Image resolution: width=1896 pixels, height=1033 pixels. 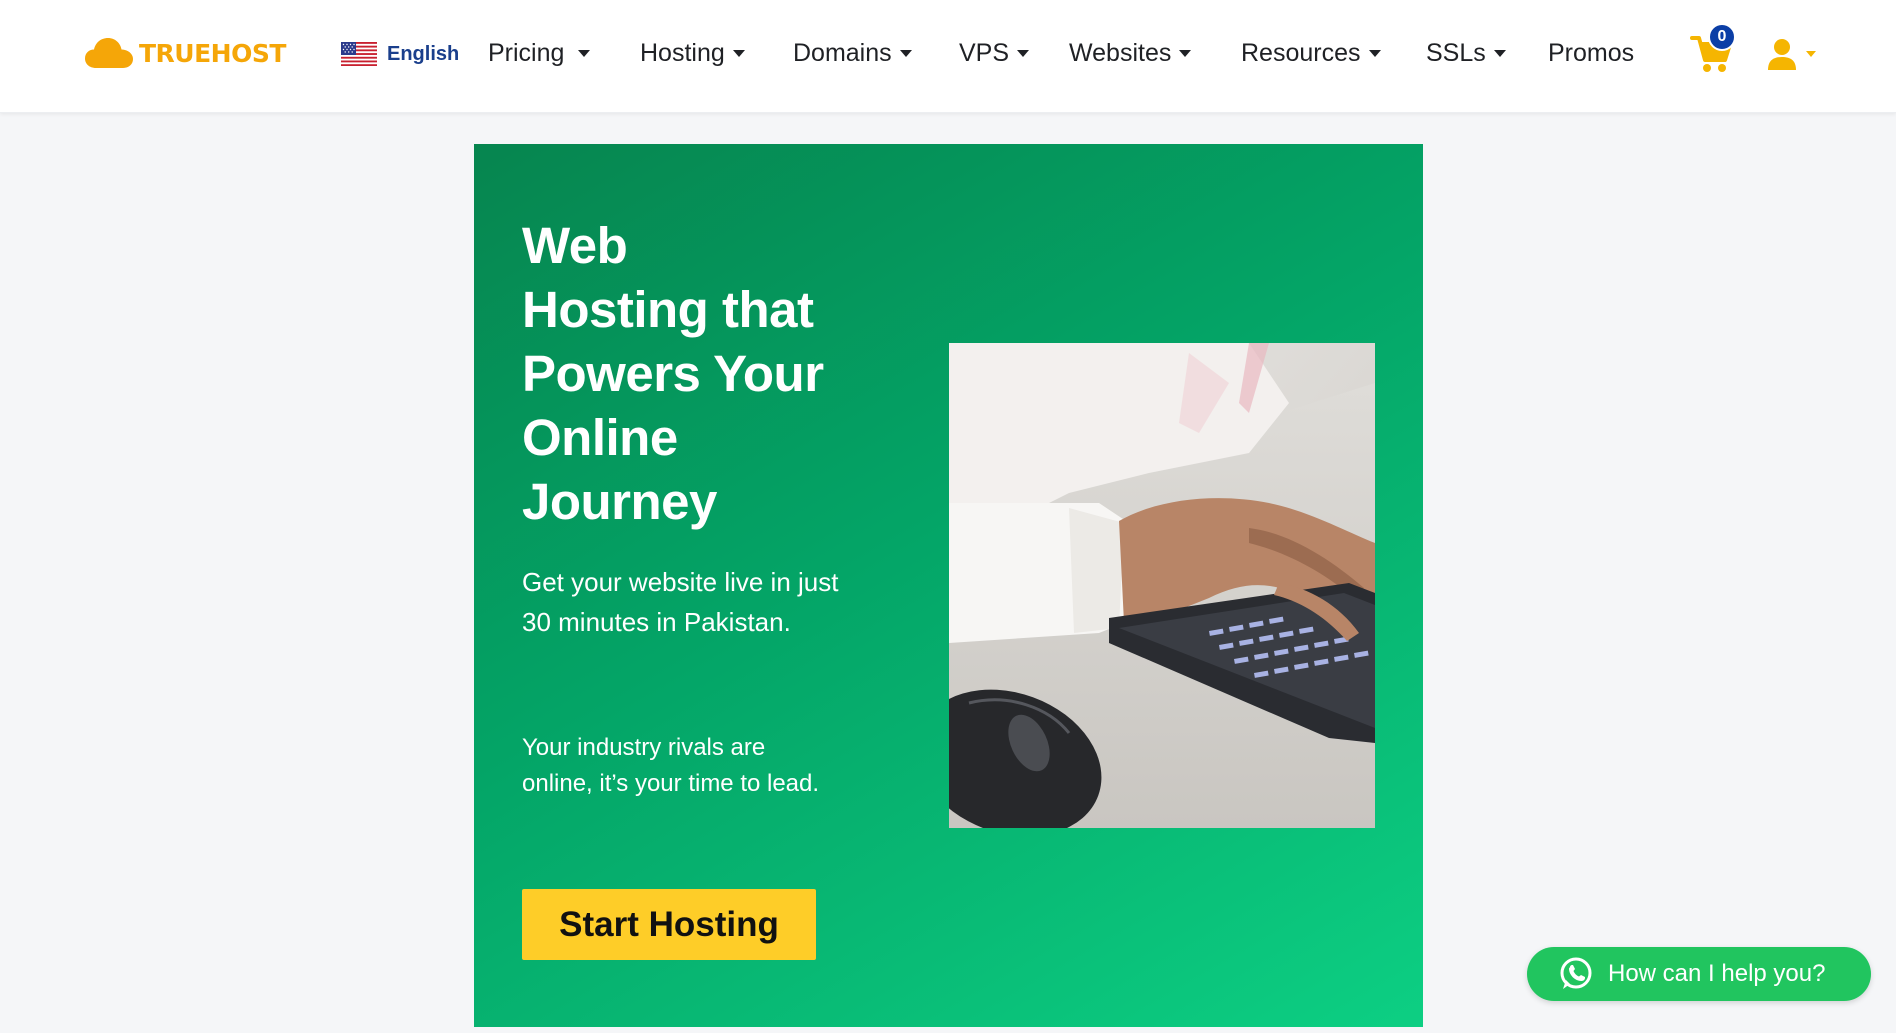 I want to click on cloud-logo-icon, so click(x=109, y=53).